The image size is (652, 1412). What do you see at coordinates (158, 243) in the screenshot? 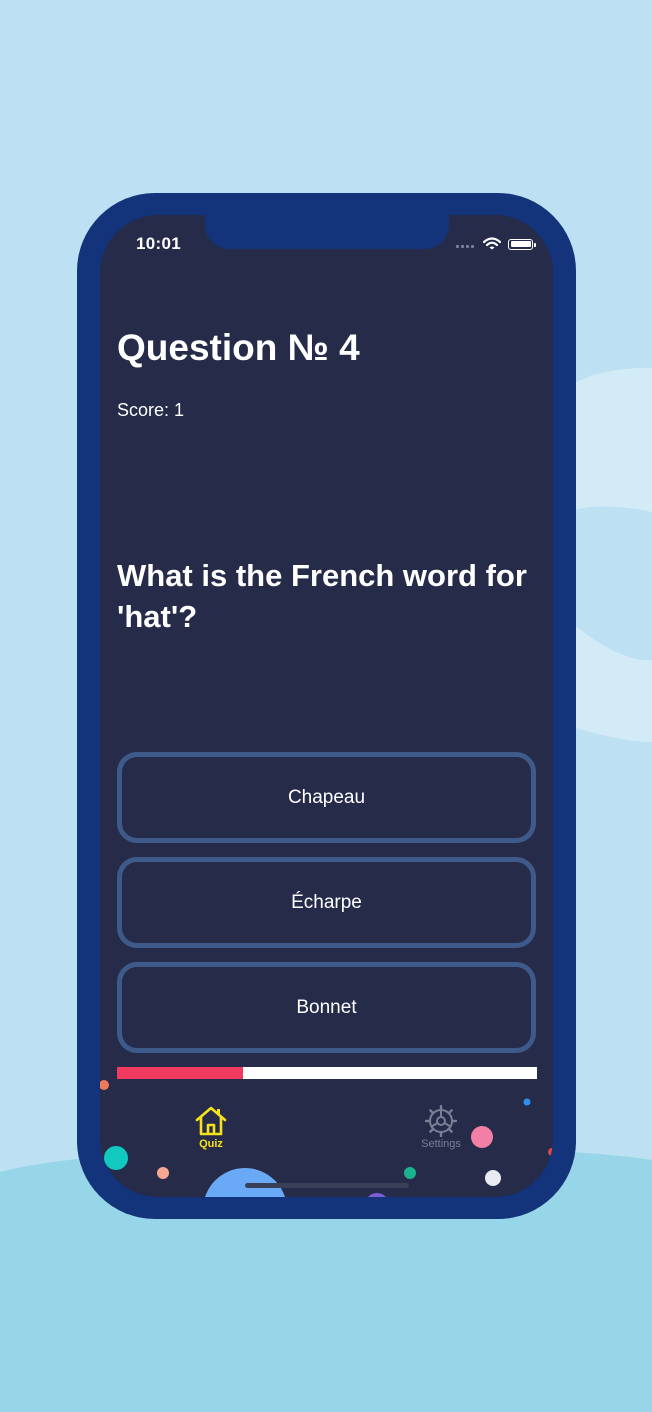
I see `status-time: 10:01` at bounding box center [158, 243].